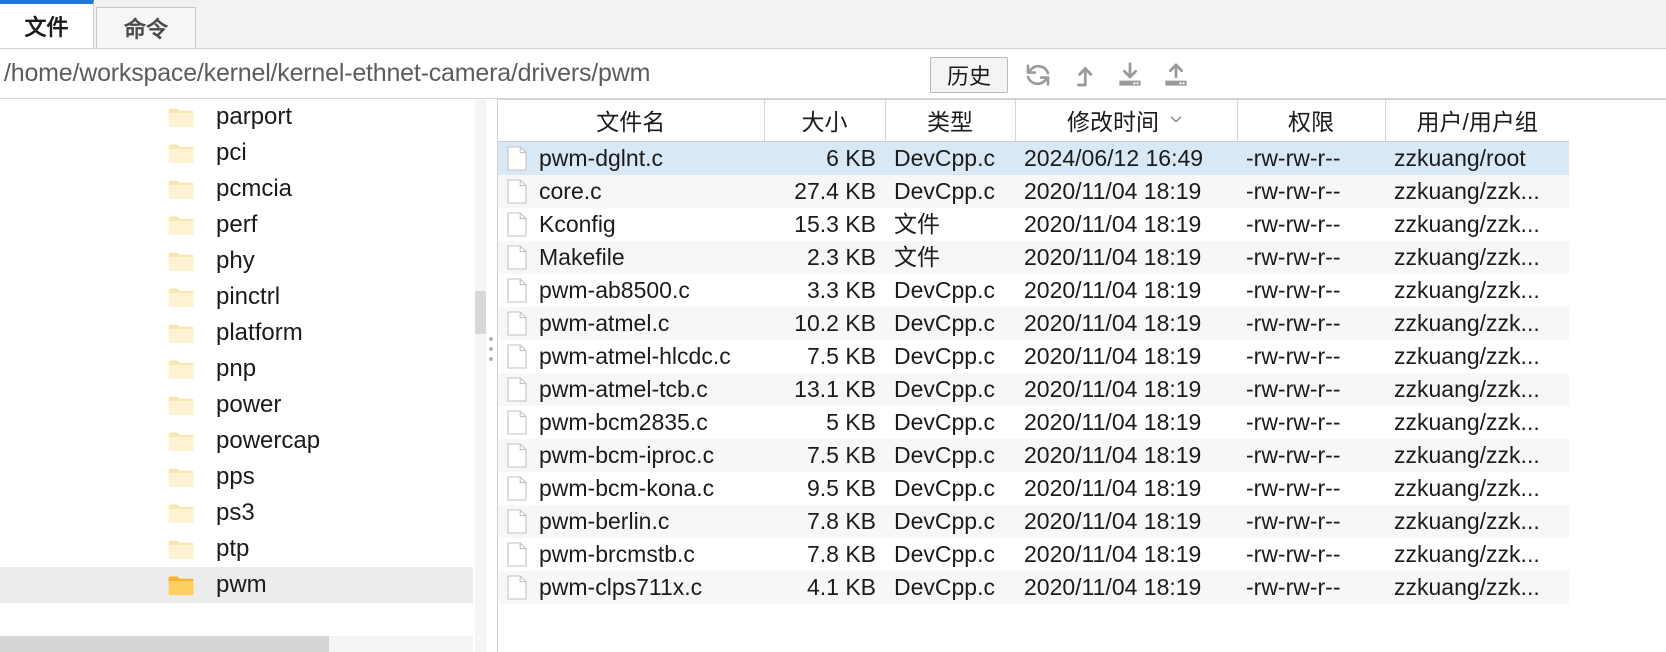  I want to click on tree-item-label: pps, so click(235, 476).